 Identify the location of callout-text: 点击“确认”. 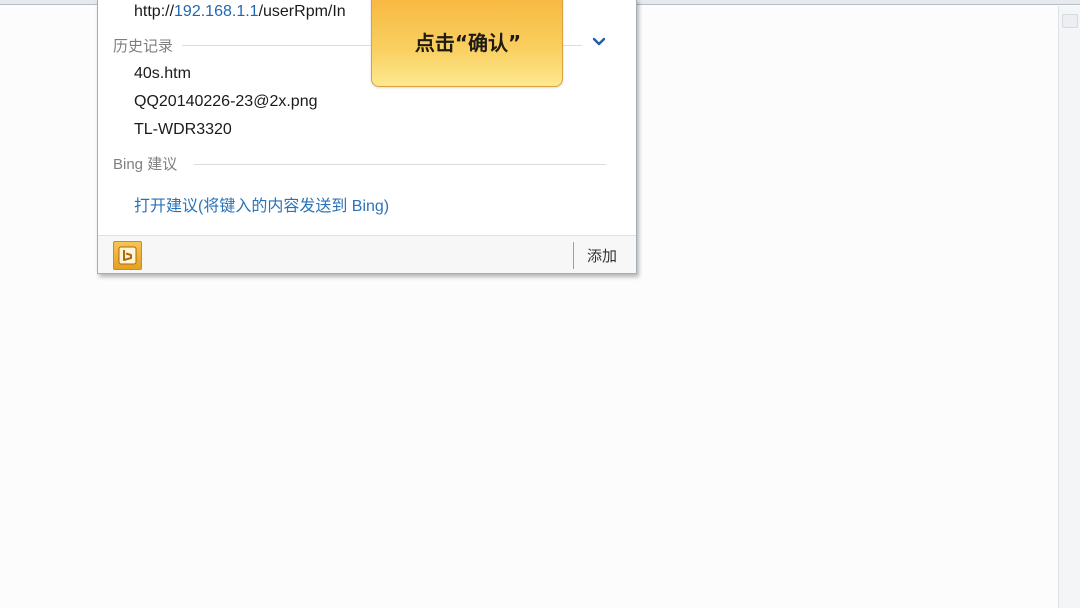
(468, 43).